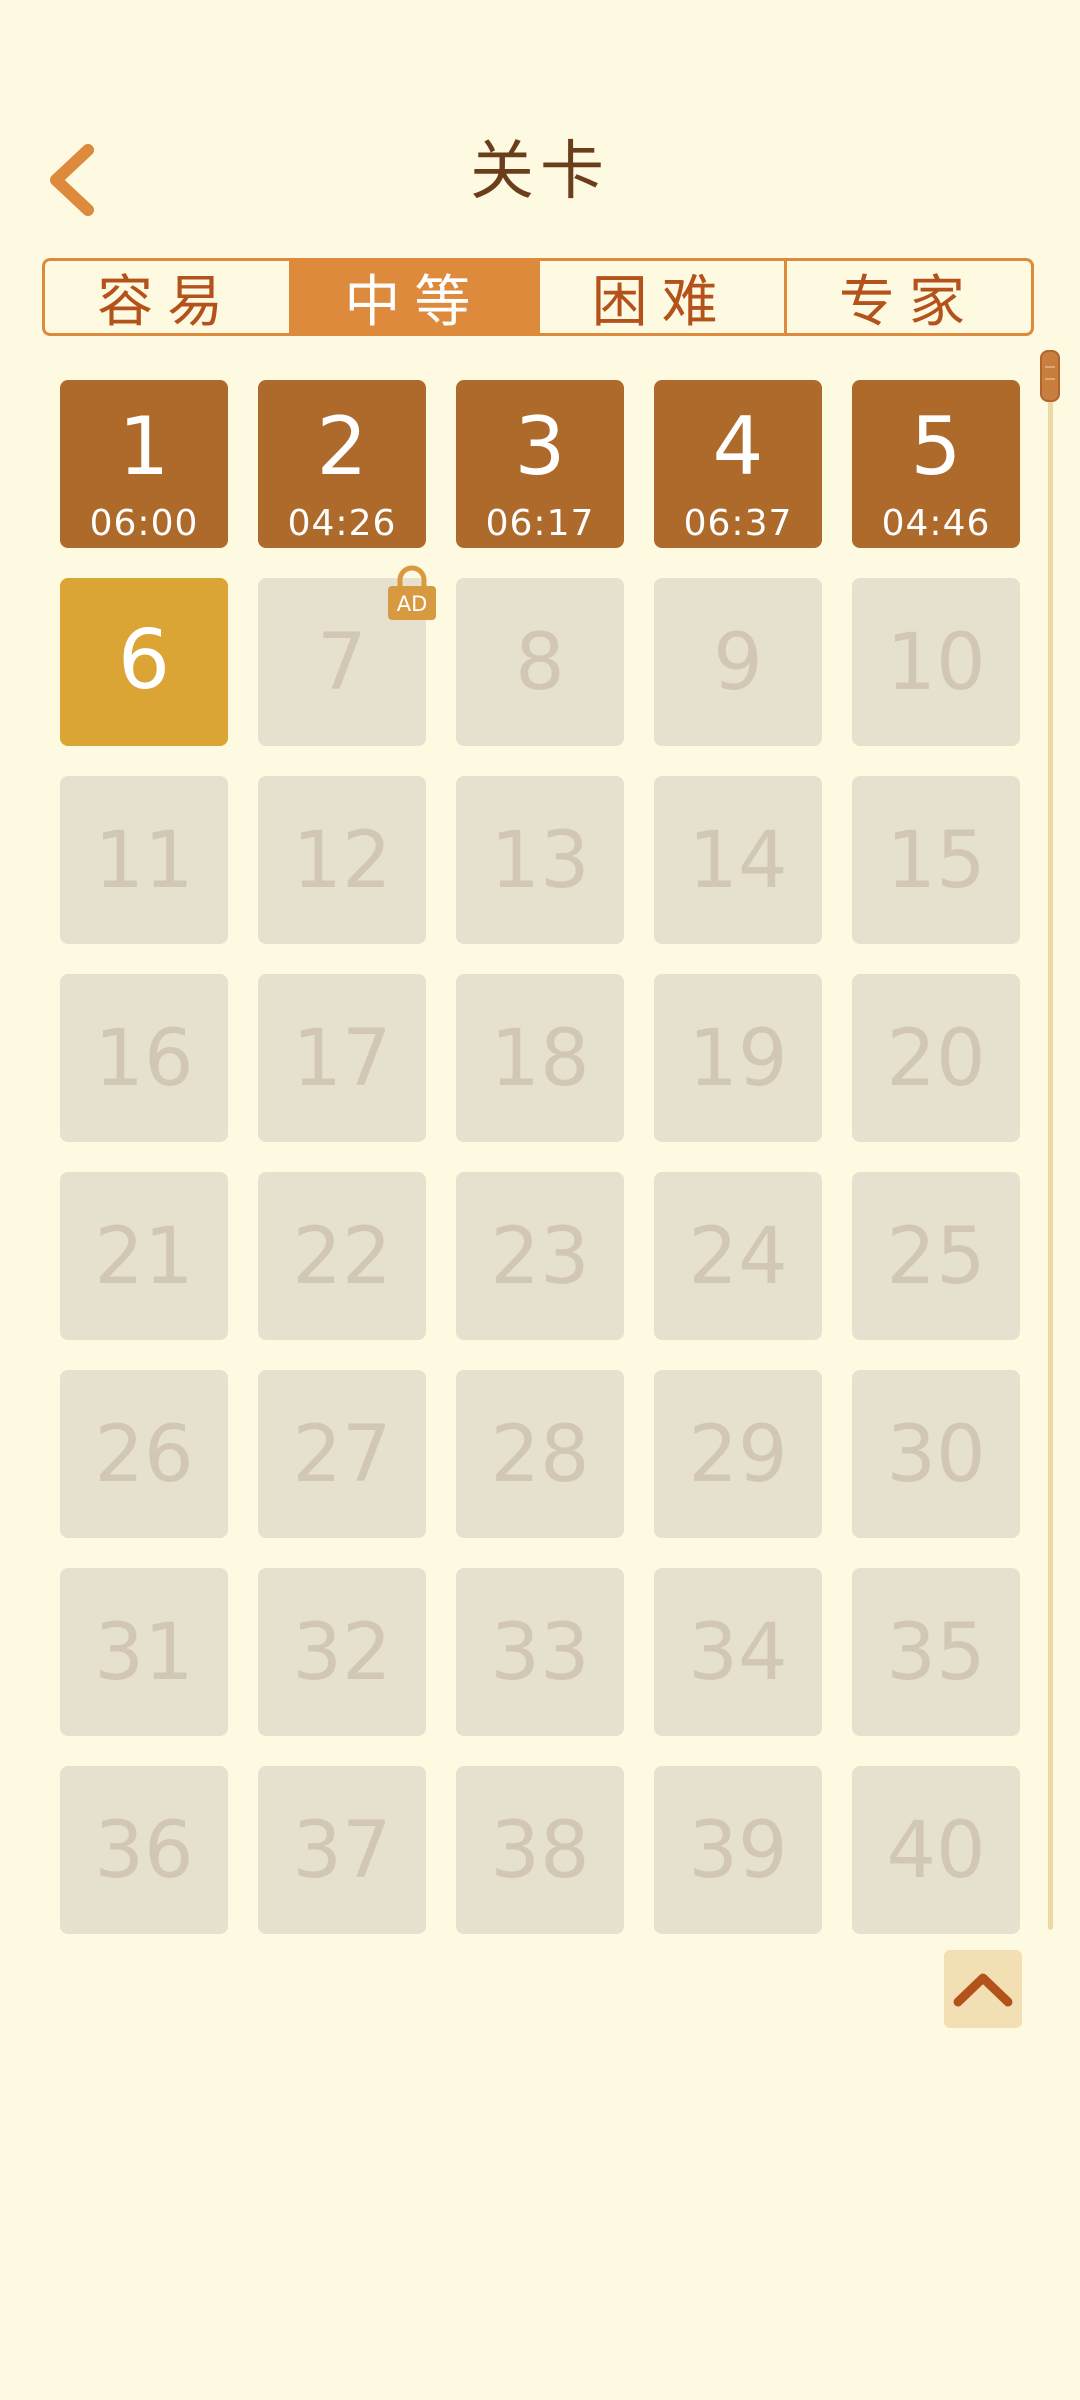 The width and height of the screenshot is (1080, 2400). I want to click on level-tile: 21, so click(144, 1256).